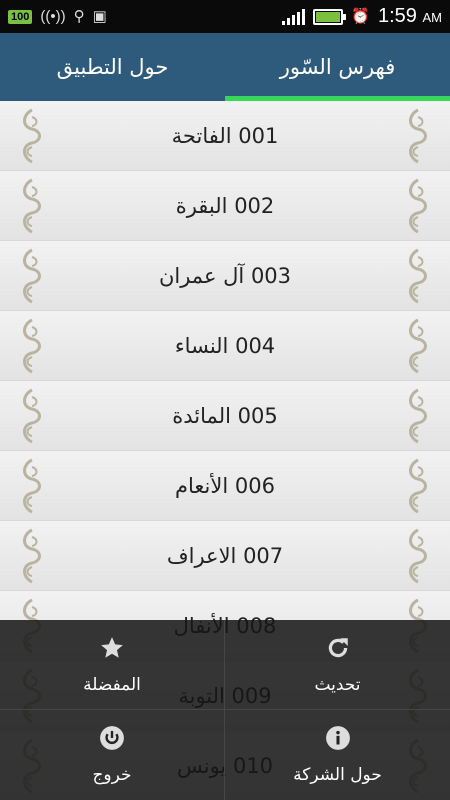 The image size is (450, 800). Describe the element at coordinates (337, 738) in the screenshot. I see `info-icon` at that location.